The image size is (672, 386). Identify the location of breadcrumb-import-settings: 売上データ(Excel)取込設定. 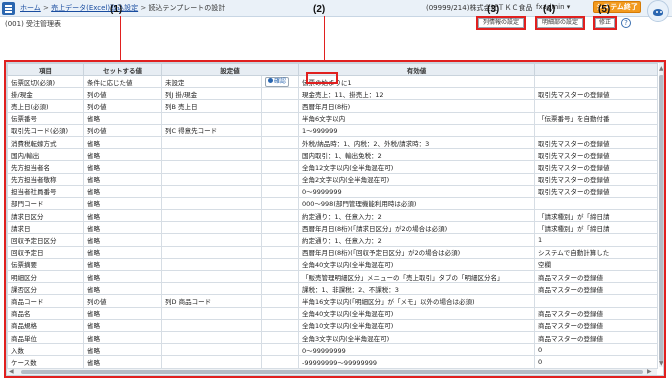
(94, 8).